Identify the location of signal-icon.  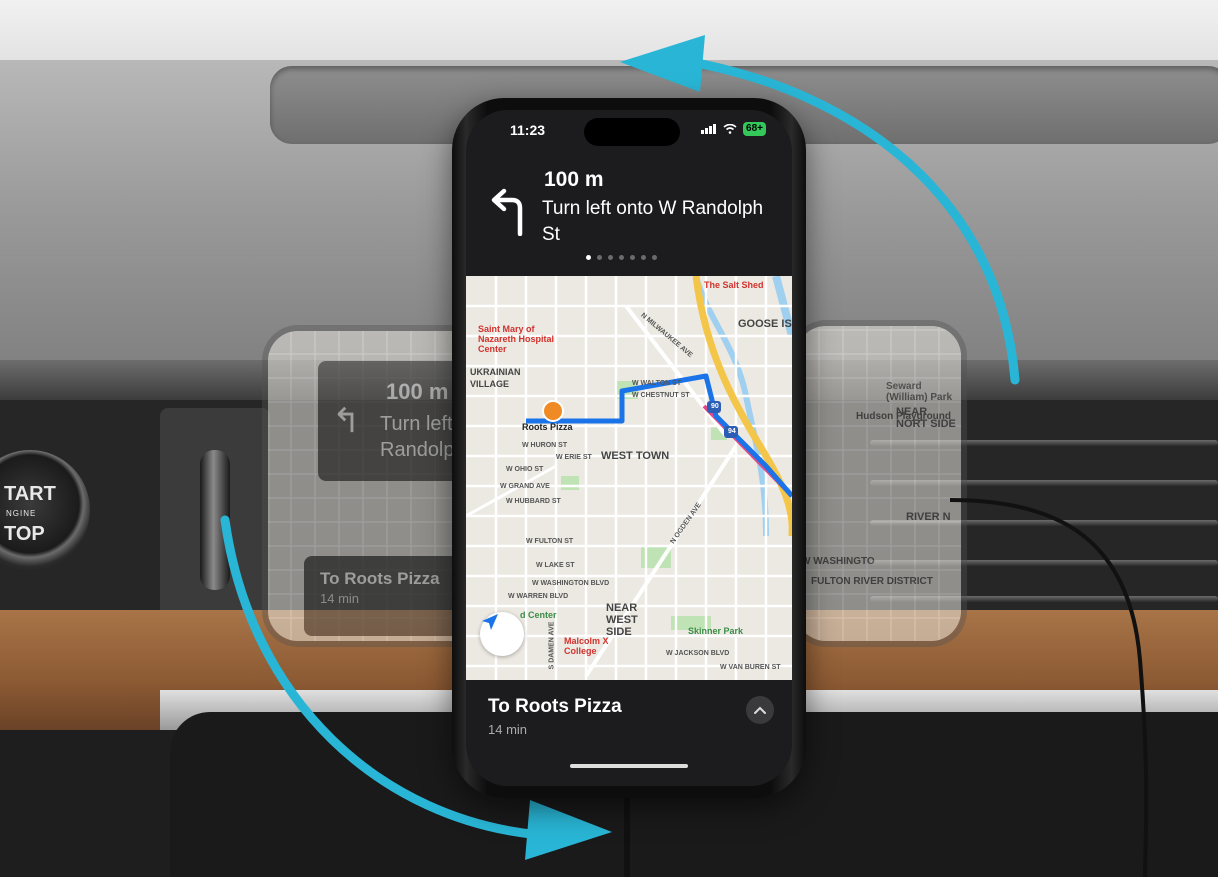
(709, 129).